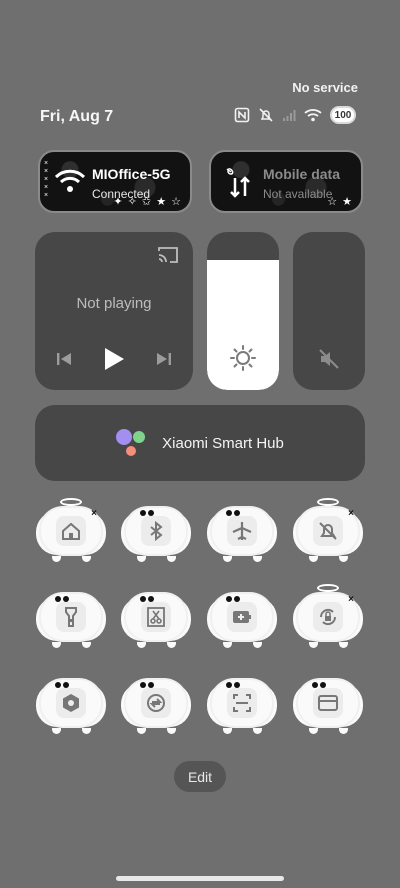 This screenshot has height=888, width=400. What do you see at coordinates (77, 116) in the screenshot?
I see `date-label: Fri, Aug 7` at bounding box center [77, 116].